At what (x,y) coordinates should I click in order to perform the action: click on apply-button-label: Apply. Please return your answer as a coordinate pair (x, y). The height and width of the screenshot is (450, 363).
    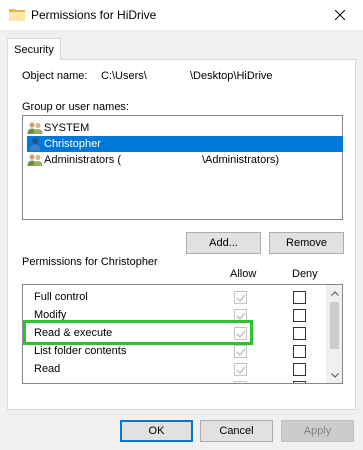
    Looking at the image, I should click on (317, 431).